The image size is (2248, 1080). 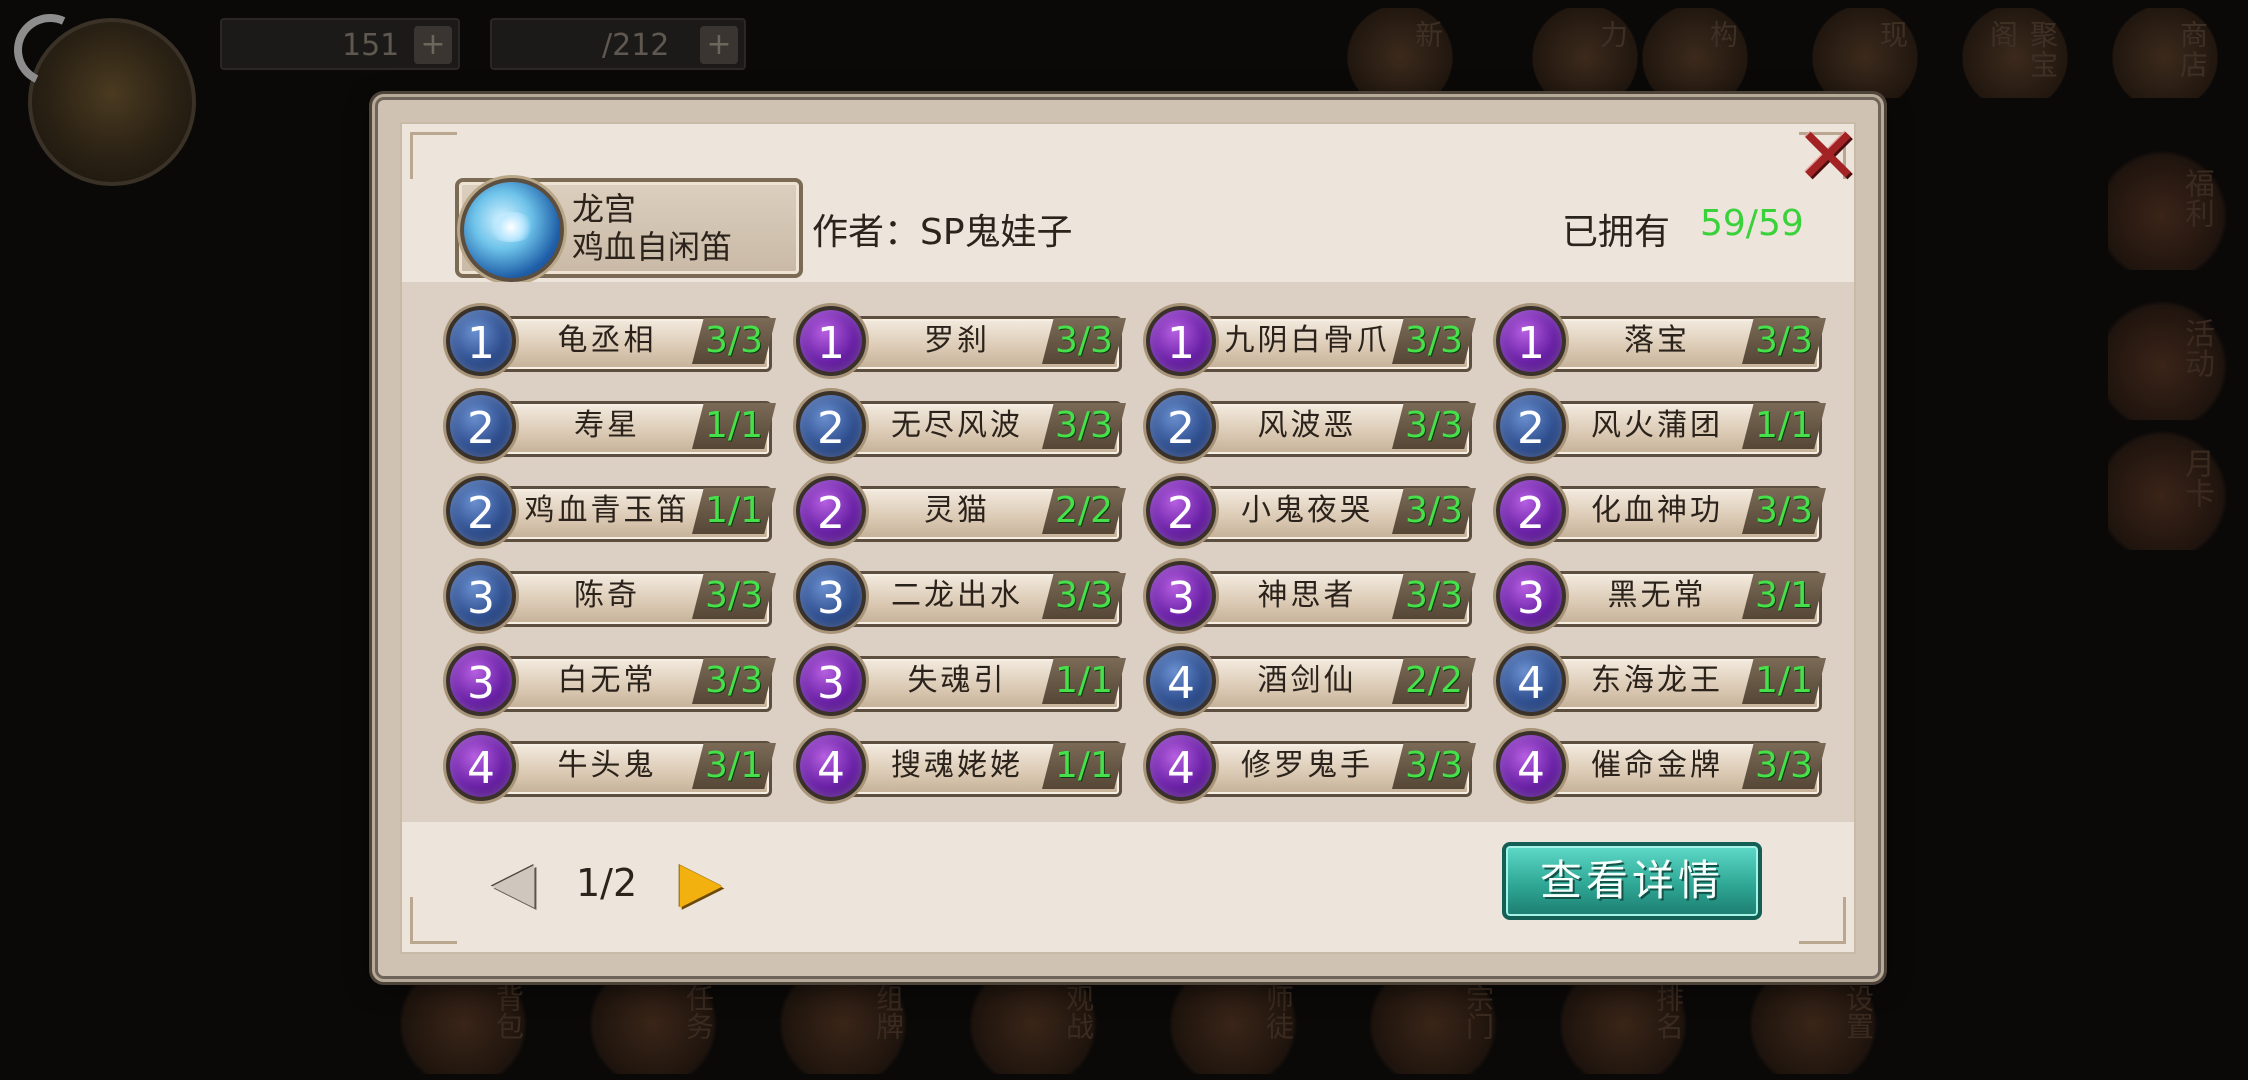 What do you see at coordinates (961, 766) in the screenshot?
I see `card-entry: 4 搜魂姥姥 1/1` at bounding box center [961, 766].